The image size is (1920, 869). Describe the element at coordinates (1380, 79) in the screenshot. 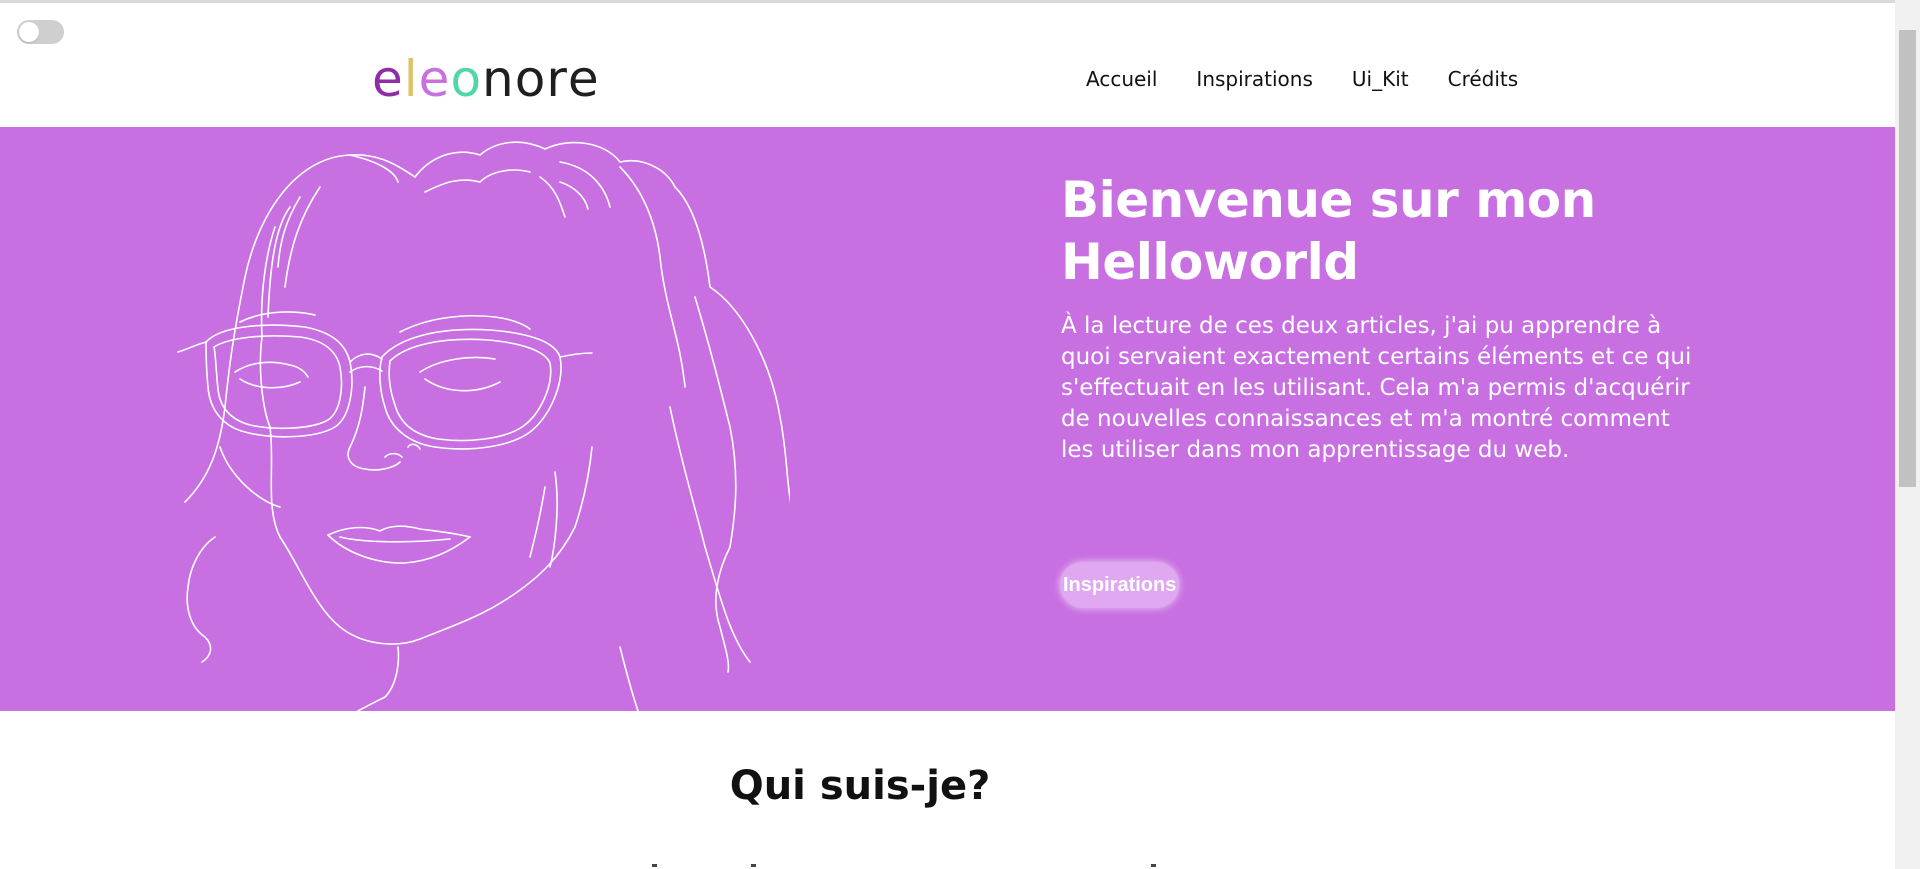

I see `nav-link-ui-kit: Ui_Kit` at that location.